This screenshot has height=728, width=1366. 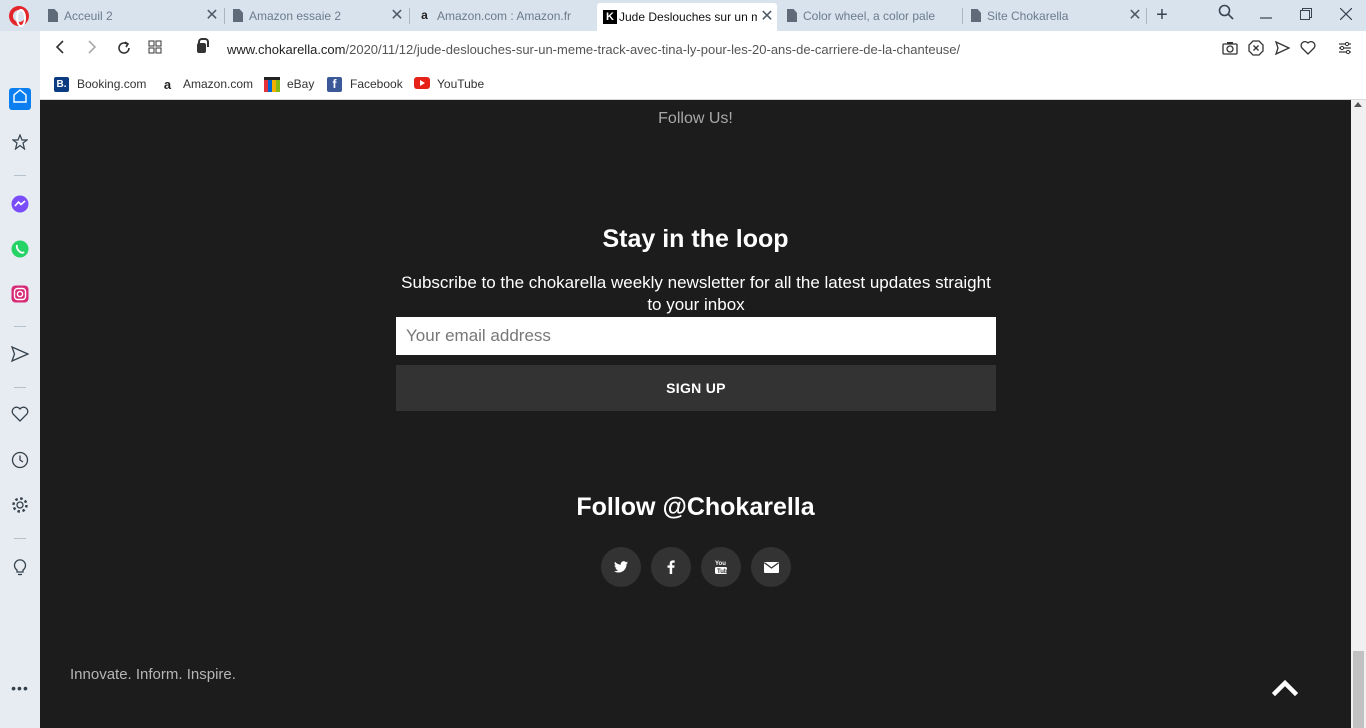 What do you see at coordinates (60, 50) in the screenshot?
I see `back-button` at bounding box center [60, 50].